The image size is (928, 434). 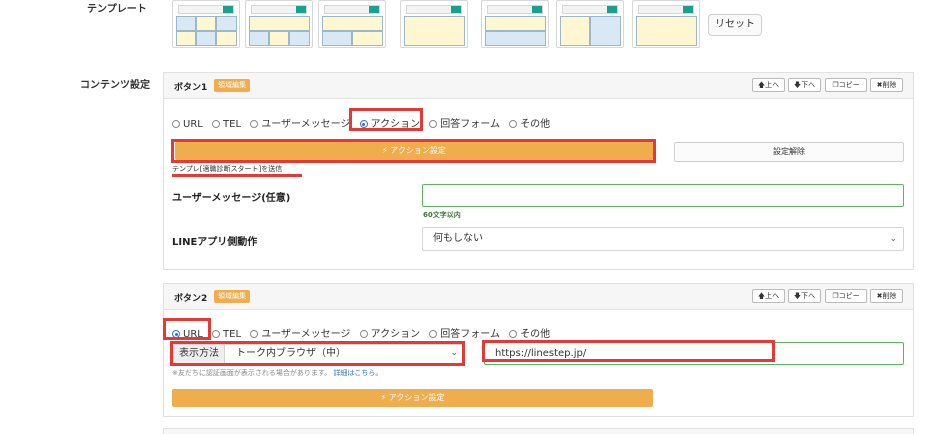 I want to click on auth-note: ※友だちに認証画面が表示される場合があります。 詳細はこちら。, so click(x=277, y=373).